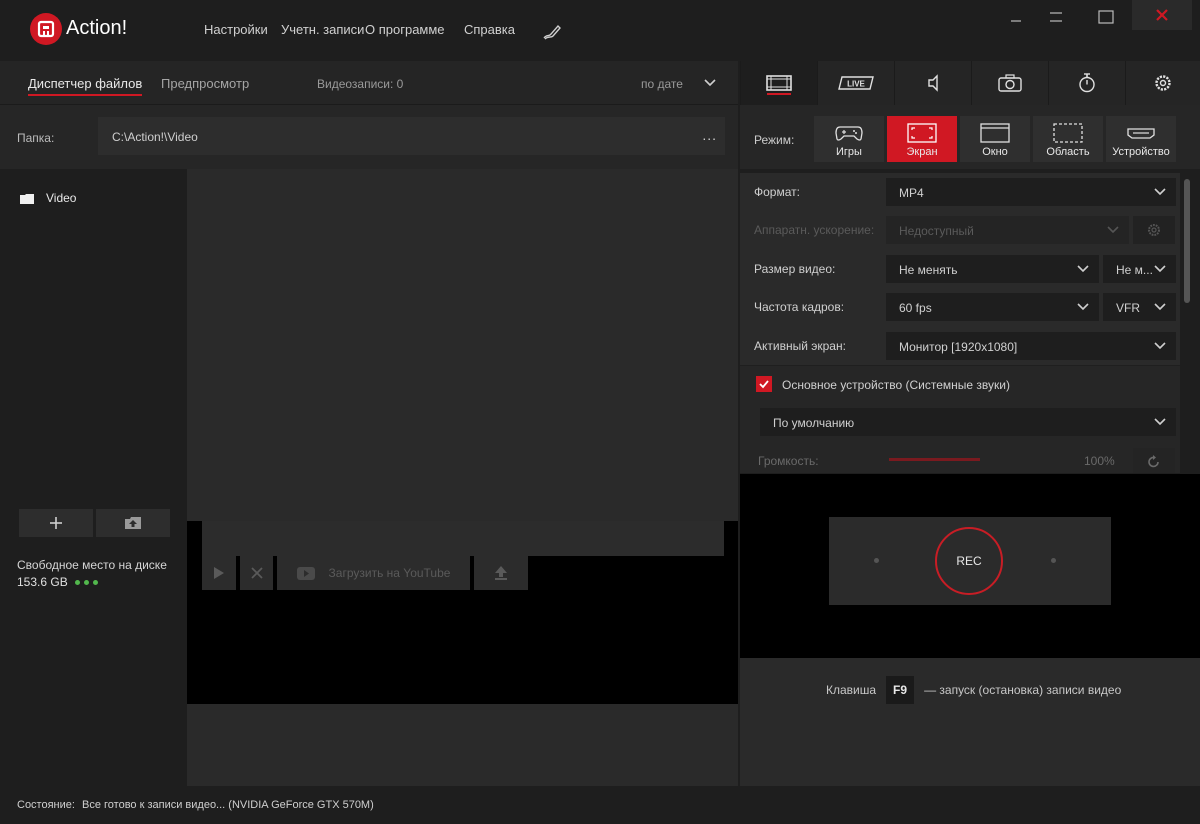  I want to click on close-button, so click(1162, 15).